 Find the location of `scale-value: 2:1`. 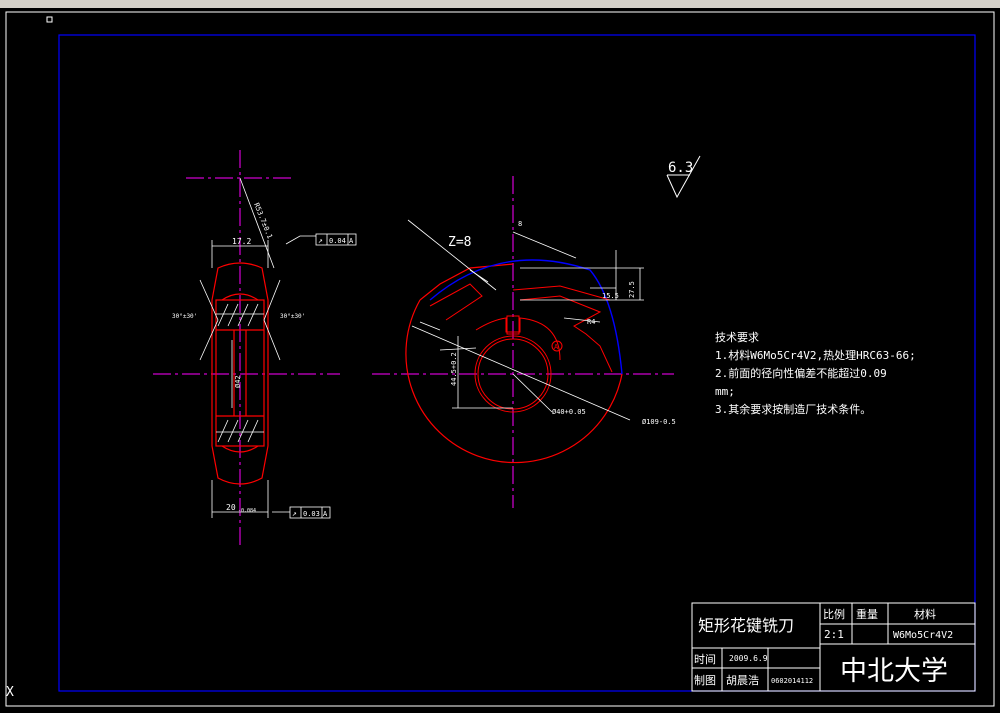

scale-value: 2:1 is located at coordinates (834, 634).